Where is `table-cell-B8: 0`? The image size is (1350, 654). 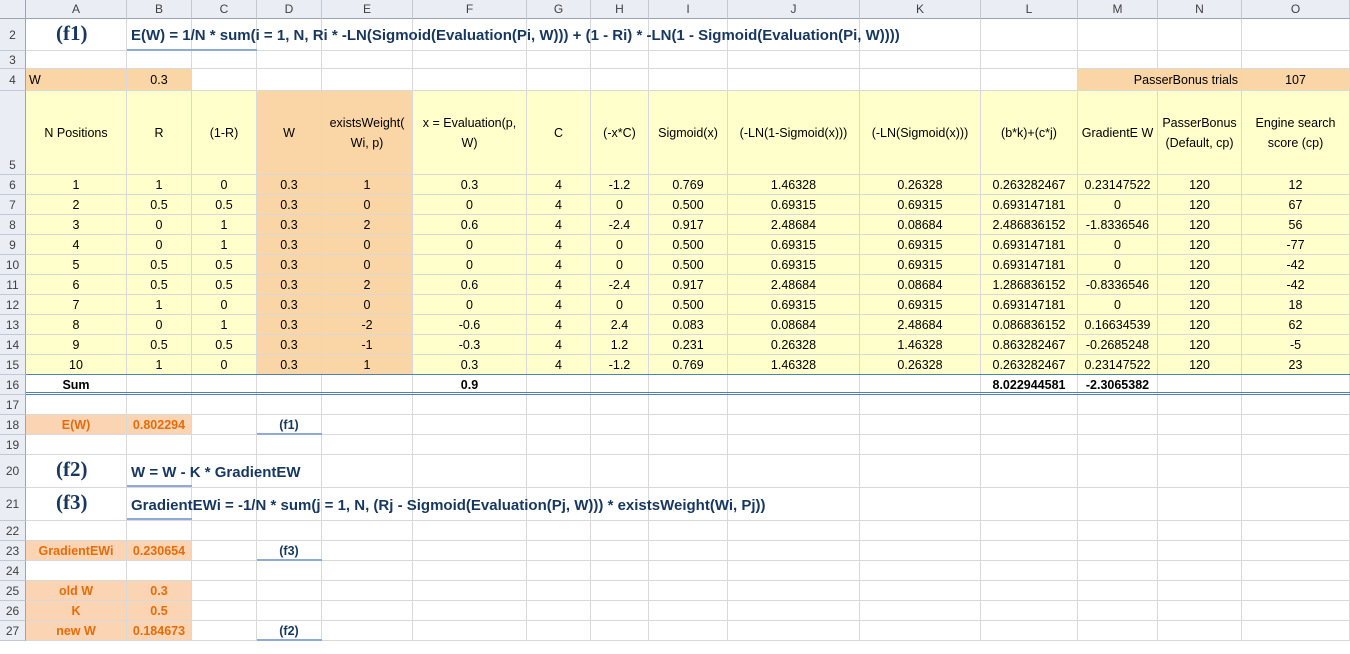 table-cell-B8: 0 is located at coordinates (159, 225).